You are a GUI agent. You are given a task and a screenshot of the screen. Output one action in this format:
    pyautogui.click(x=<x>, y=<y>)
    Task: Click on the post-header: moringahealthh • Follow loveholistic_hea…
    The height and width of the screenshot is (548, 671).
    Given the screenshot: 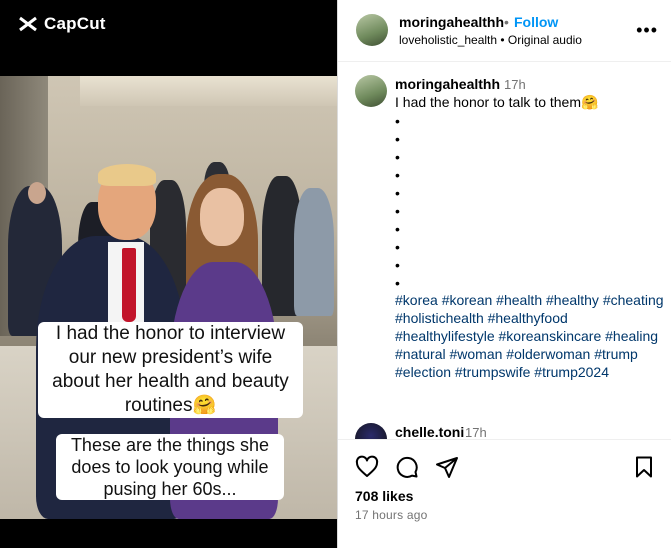 What is the action you would take?
    pyautogui.click(x=504, y=31)
    